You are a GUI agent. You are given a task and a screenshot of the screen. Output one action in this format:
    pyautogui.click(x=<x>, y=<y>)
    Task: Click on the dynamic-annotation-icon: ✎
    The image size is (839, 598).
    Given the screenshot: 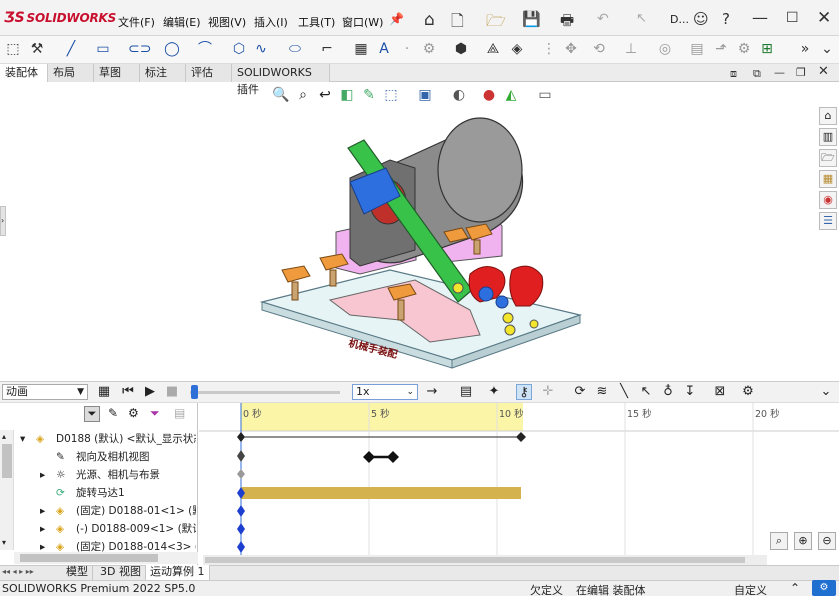 What is the action you would take?
    pyautogui.click(x=369, y=95)
    